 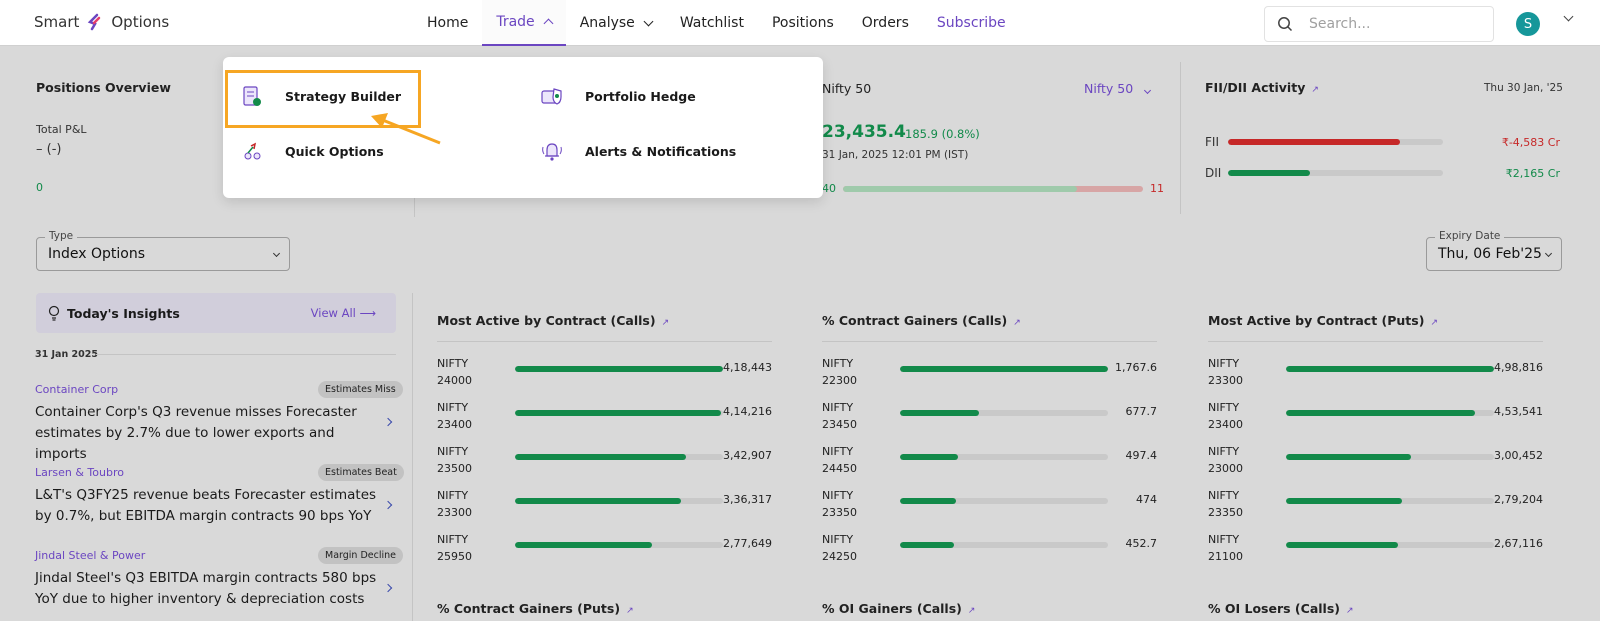 I want to click on nav-watchlist-label: Watchlist, so click(x=711, y=23).